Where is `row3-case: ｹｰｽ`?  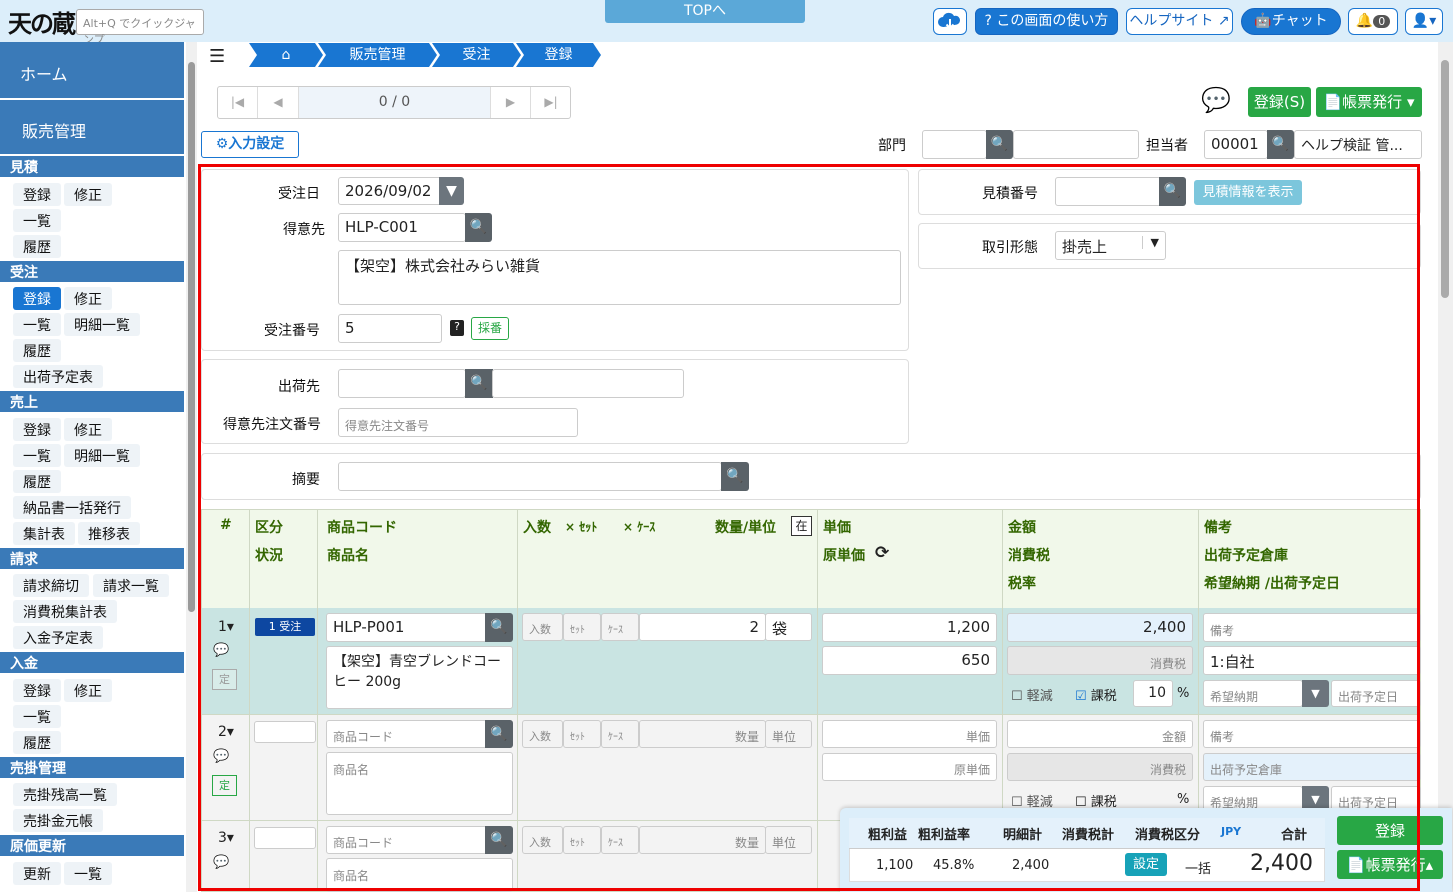
row3-case: ｹｰｽ is located at coordinates (620, 840).